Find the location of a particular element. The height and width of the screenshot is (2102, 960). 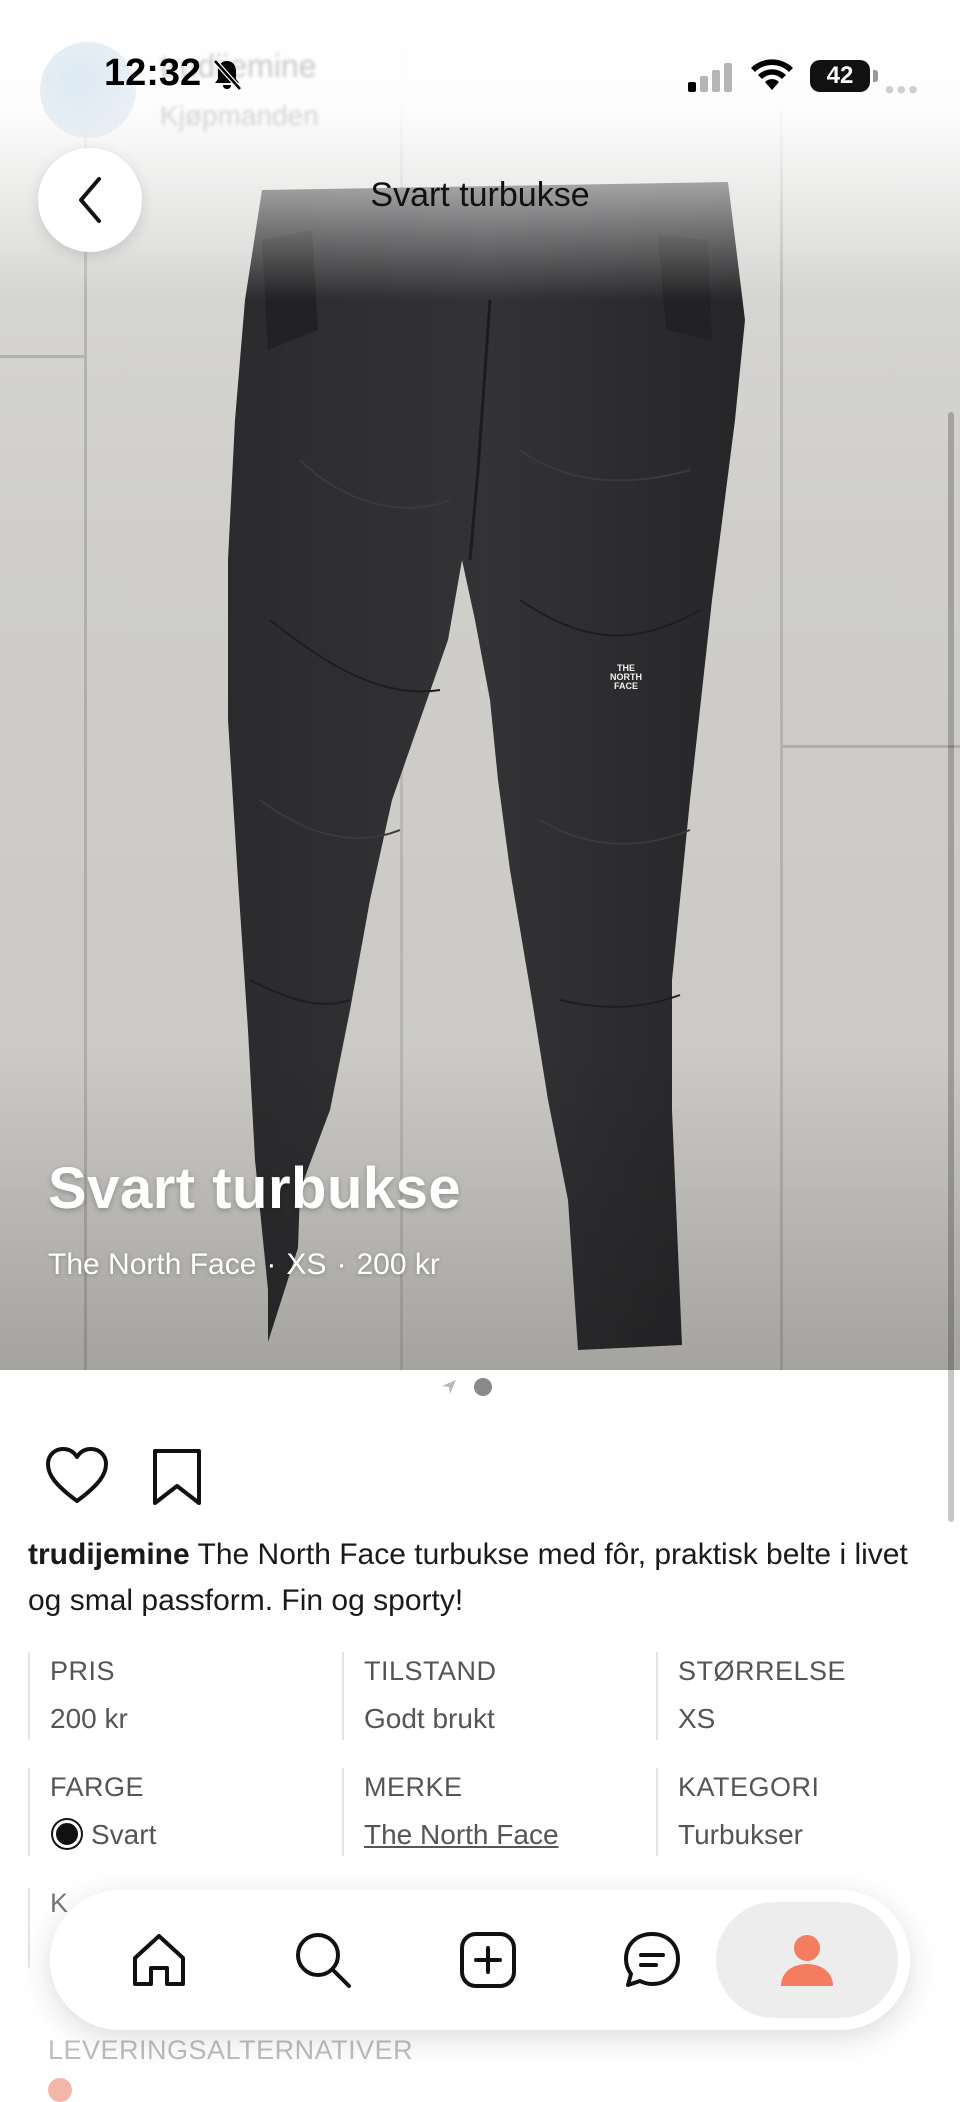

wifi-icon is located at coordinates (772, 74).